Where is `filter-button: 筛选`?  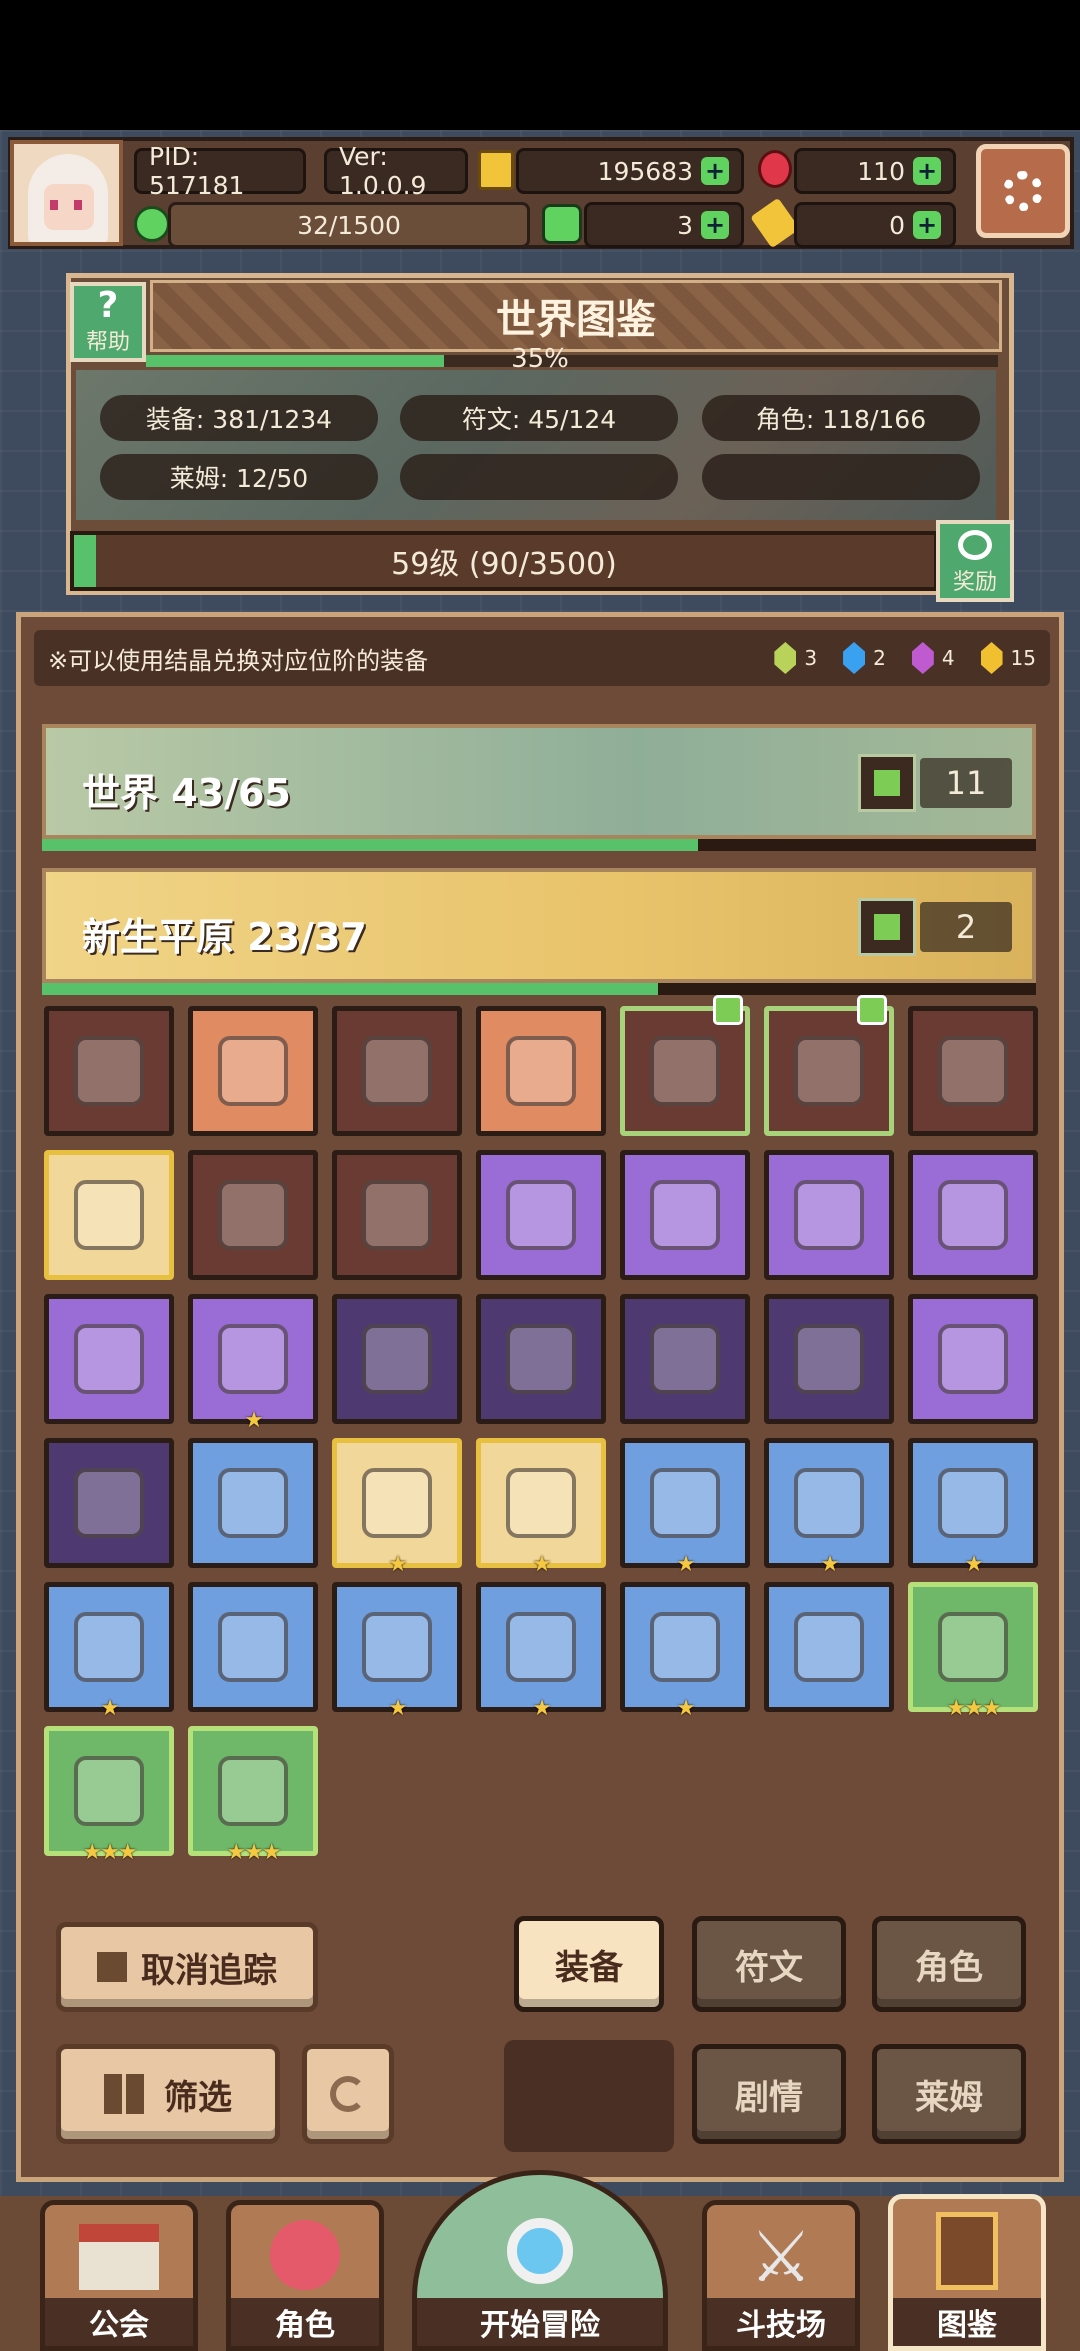 filter-button: 筛选 is located at coordinates (168, 2094).